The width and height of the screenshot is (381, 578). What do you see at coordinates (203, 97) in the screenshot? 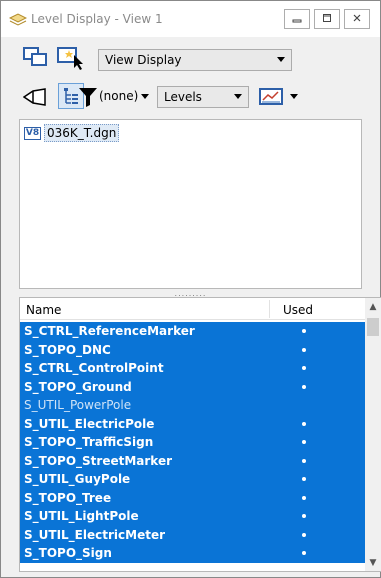
I see `levels-dropdown: Levels` at bounding box center [203, 97].